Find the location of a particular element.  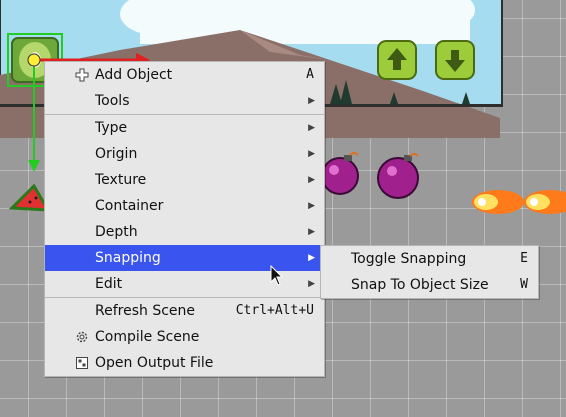

menu-item-compile-scene: Compile Scene is located at coordinates (184, 337).